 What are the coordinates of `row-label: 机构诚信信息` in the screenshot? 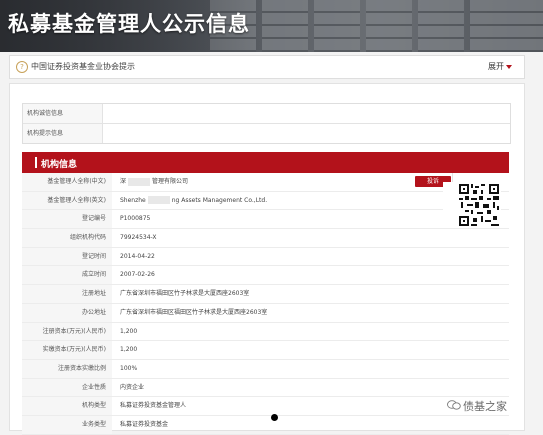 It's located at (63, 113).